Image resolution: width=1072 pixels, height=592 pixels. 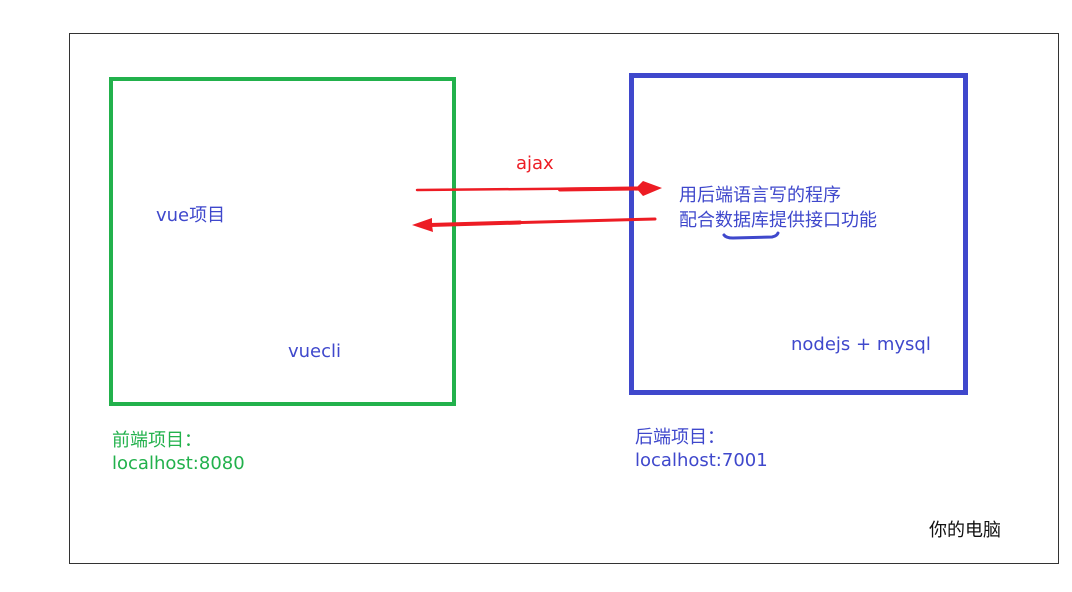 What do you see at coordinates (596, 210) in the screenshot?
I see `arrows-layer` at bounding box center [596, 210].